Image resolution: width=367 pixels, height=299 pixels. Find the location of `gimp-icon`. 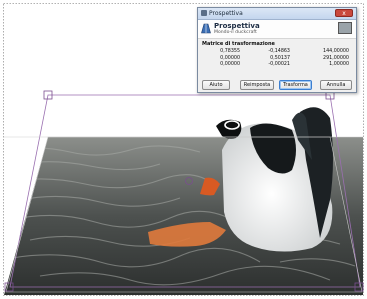

gimp-icon is located at coordinates (204, 13).